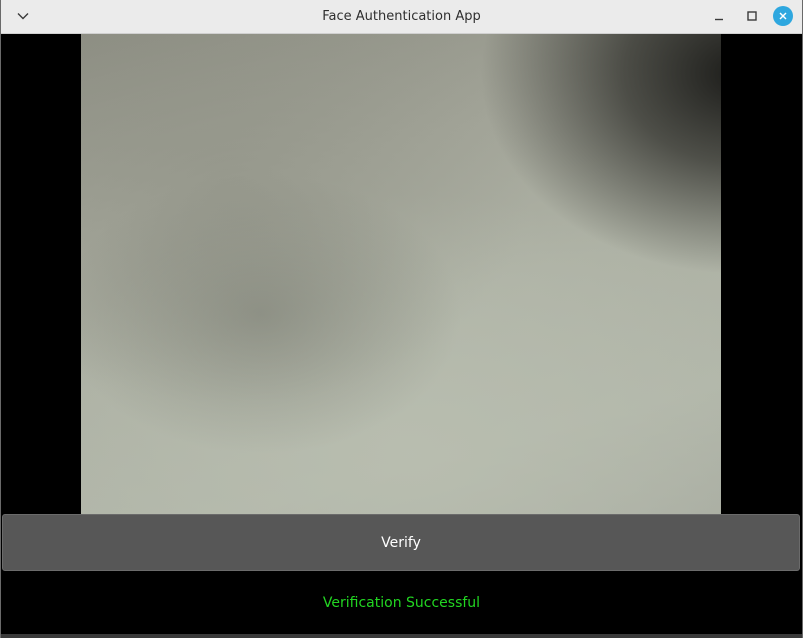  I want to click on window-title: Face Authentication App, so click(401, 16).